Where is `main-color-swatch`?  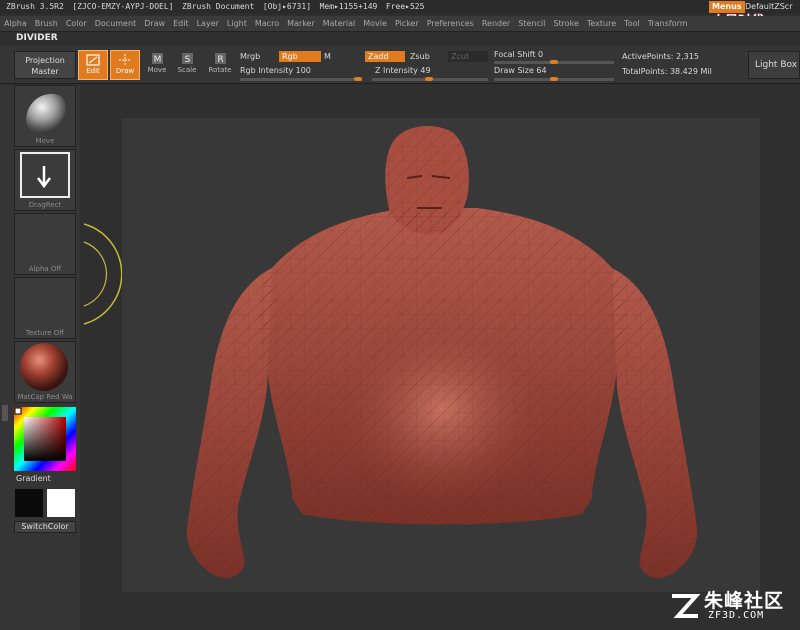
main-color-swatch is located at coordinates (29, 503).